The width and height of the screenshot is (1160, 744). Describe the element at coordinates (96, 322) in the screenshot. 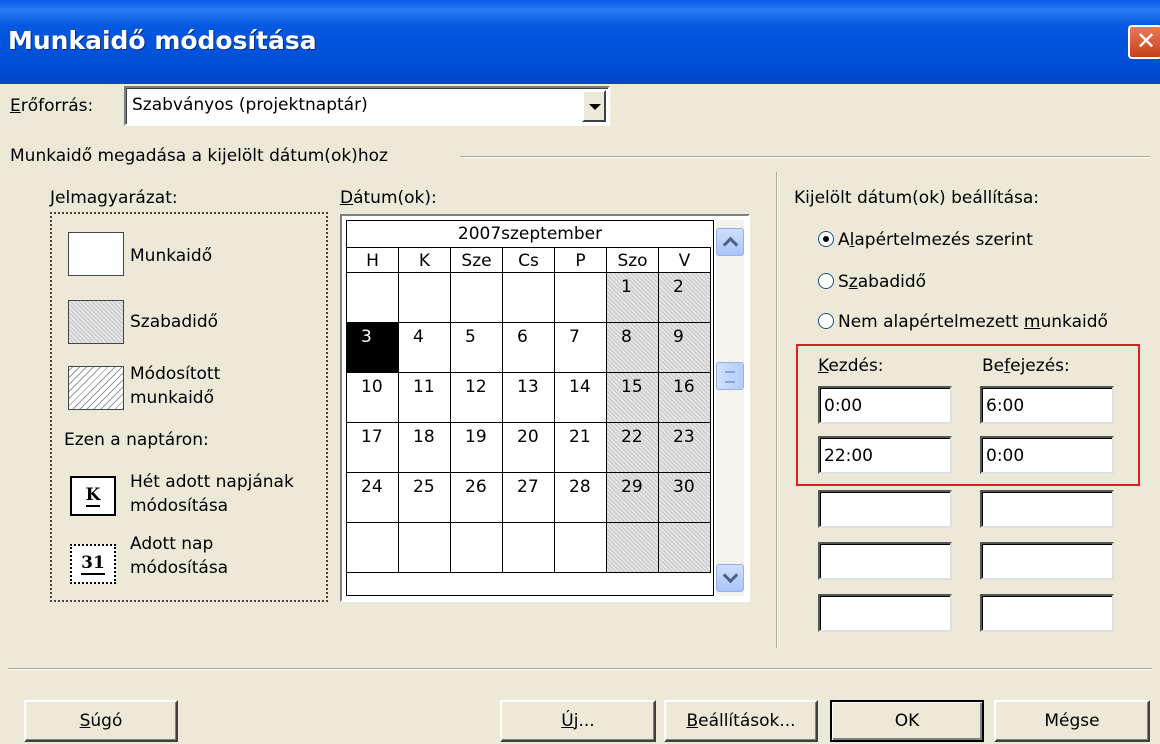

I see `nonworking-time-swatch` at that location.